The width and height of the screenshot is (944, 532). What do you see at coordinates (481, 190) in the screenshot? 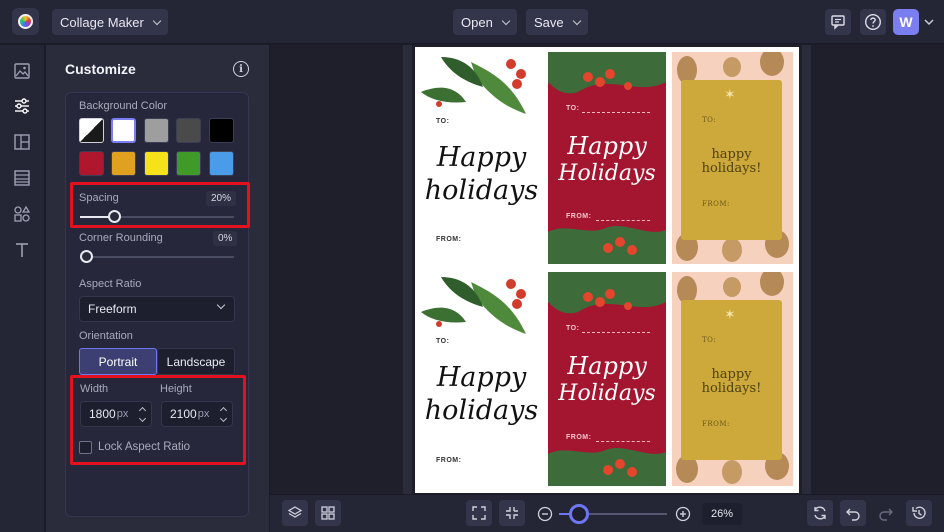
I see `white-top-message-line2: holidays` at bounding box center [481, 190].